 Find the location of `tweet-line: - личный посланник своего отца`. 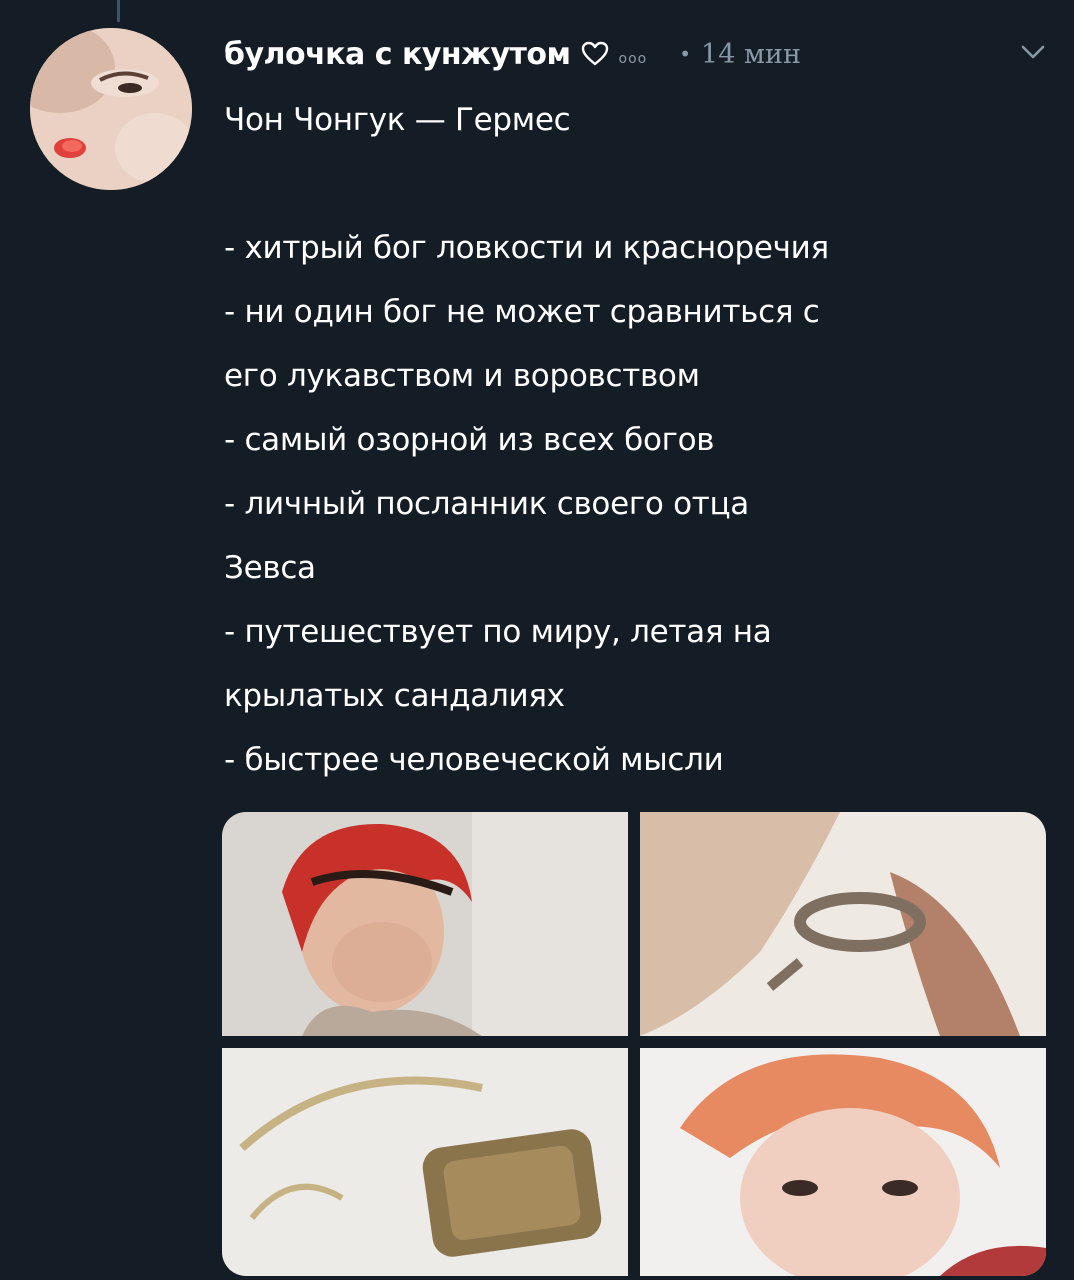

tweet-line: - личный посланник своего отца is located at coordinates (486, 504).